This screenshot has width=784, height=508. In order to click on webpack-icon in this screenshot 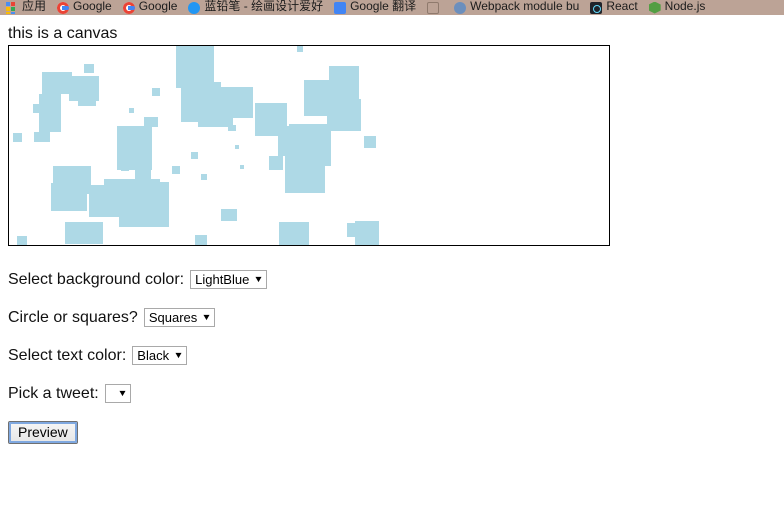, I will do `click(460, 7)`.